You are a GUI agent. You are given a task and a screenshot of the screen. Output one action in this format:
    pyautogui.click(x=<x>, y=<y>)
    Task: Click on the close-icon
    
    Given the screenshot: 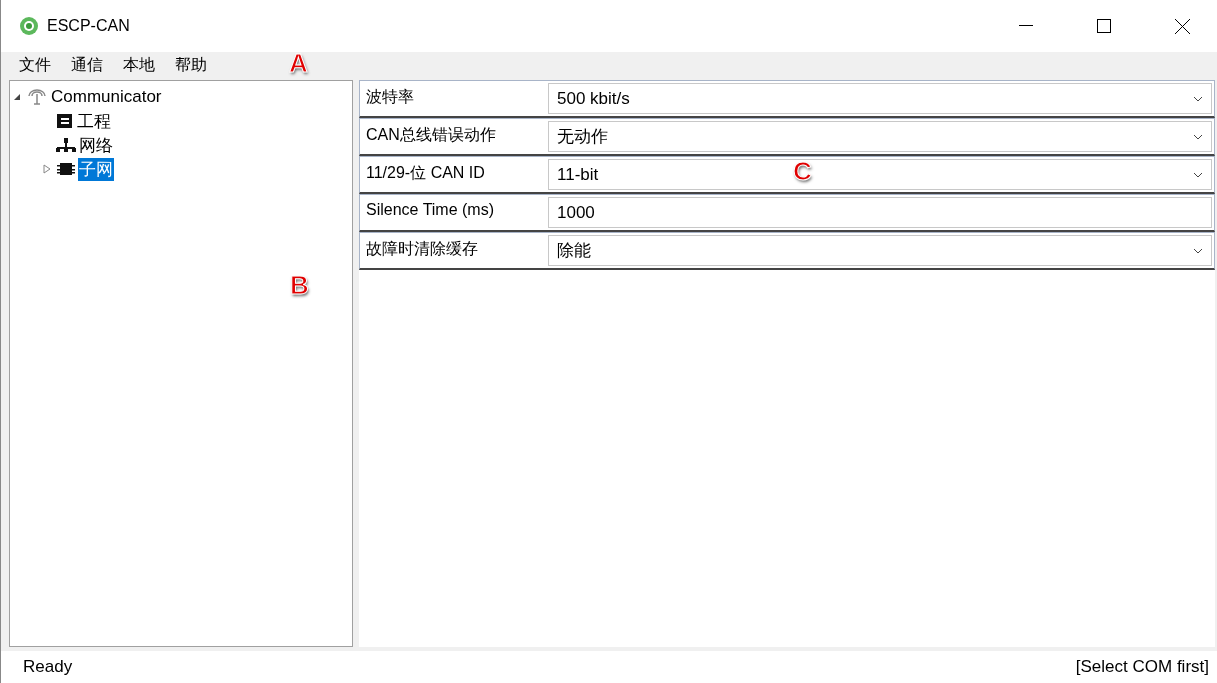 What is the action you would take?
    pyautogui.click(x=1182, y=26)
    